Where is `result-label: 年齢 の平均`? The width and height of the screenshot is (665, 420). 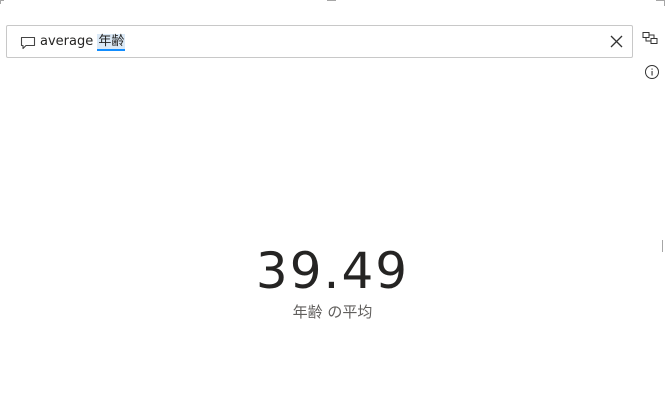 result-label: 年齢 の平均 is located at coordinates (332, 312).